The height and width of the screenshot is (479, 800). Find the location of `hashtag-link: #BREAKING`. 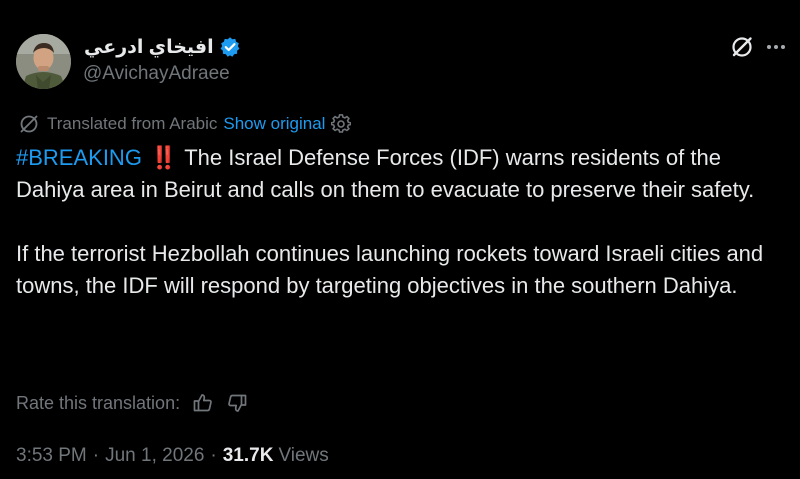

hashtag-link: #BREAKING is located at coordinates (79, 157).